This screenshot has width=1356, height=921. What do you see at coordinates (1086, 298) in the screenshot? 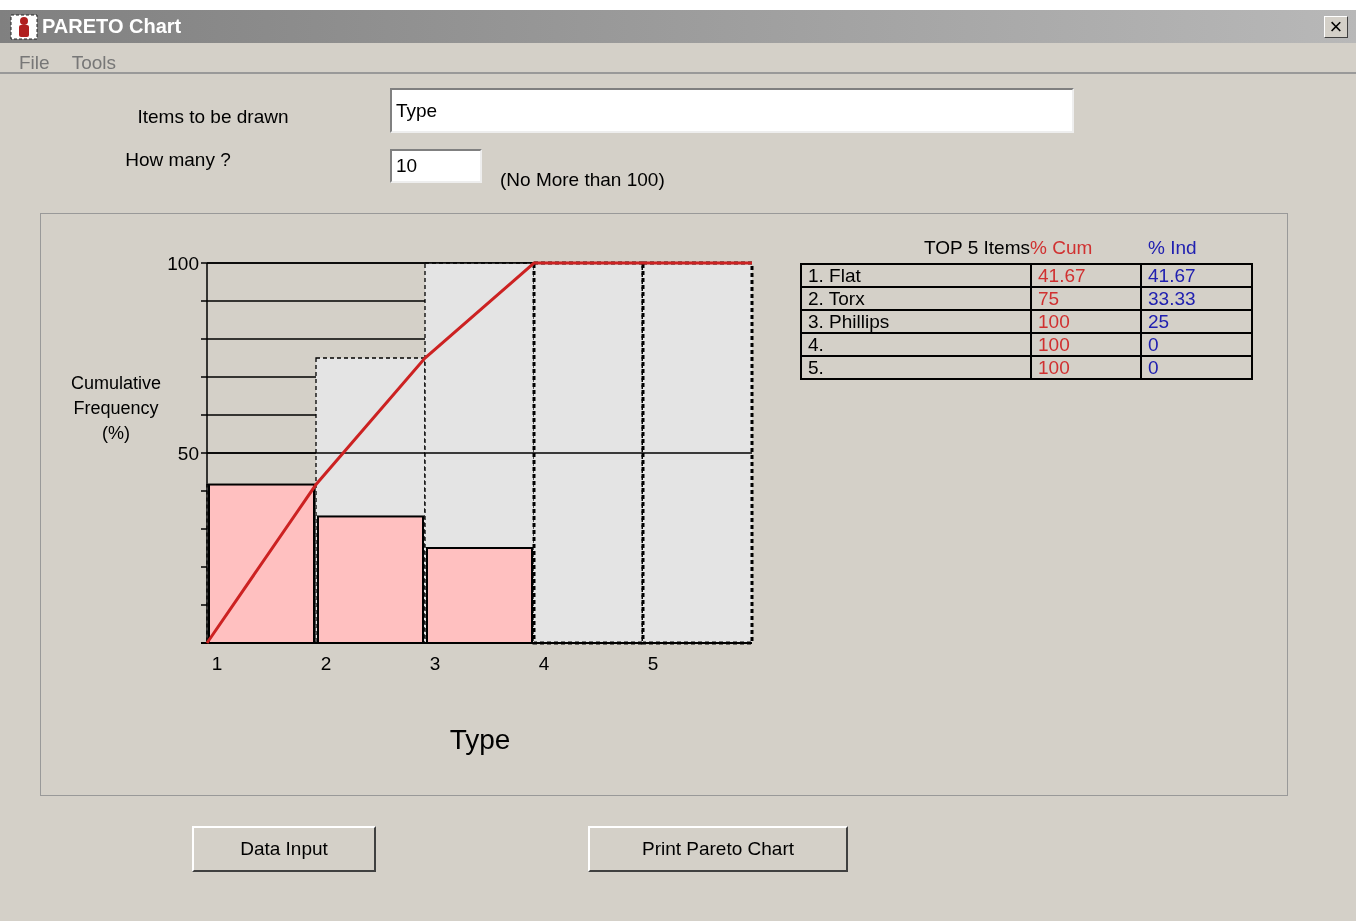
I see `table-cell: 75` at bounding box center [1086, 298].